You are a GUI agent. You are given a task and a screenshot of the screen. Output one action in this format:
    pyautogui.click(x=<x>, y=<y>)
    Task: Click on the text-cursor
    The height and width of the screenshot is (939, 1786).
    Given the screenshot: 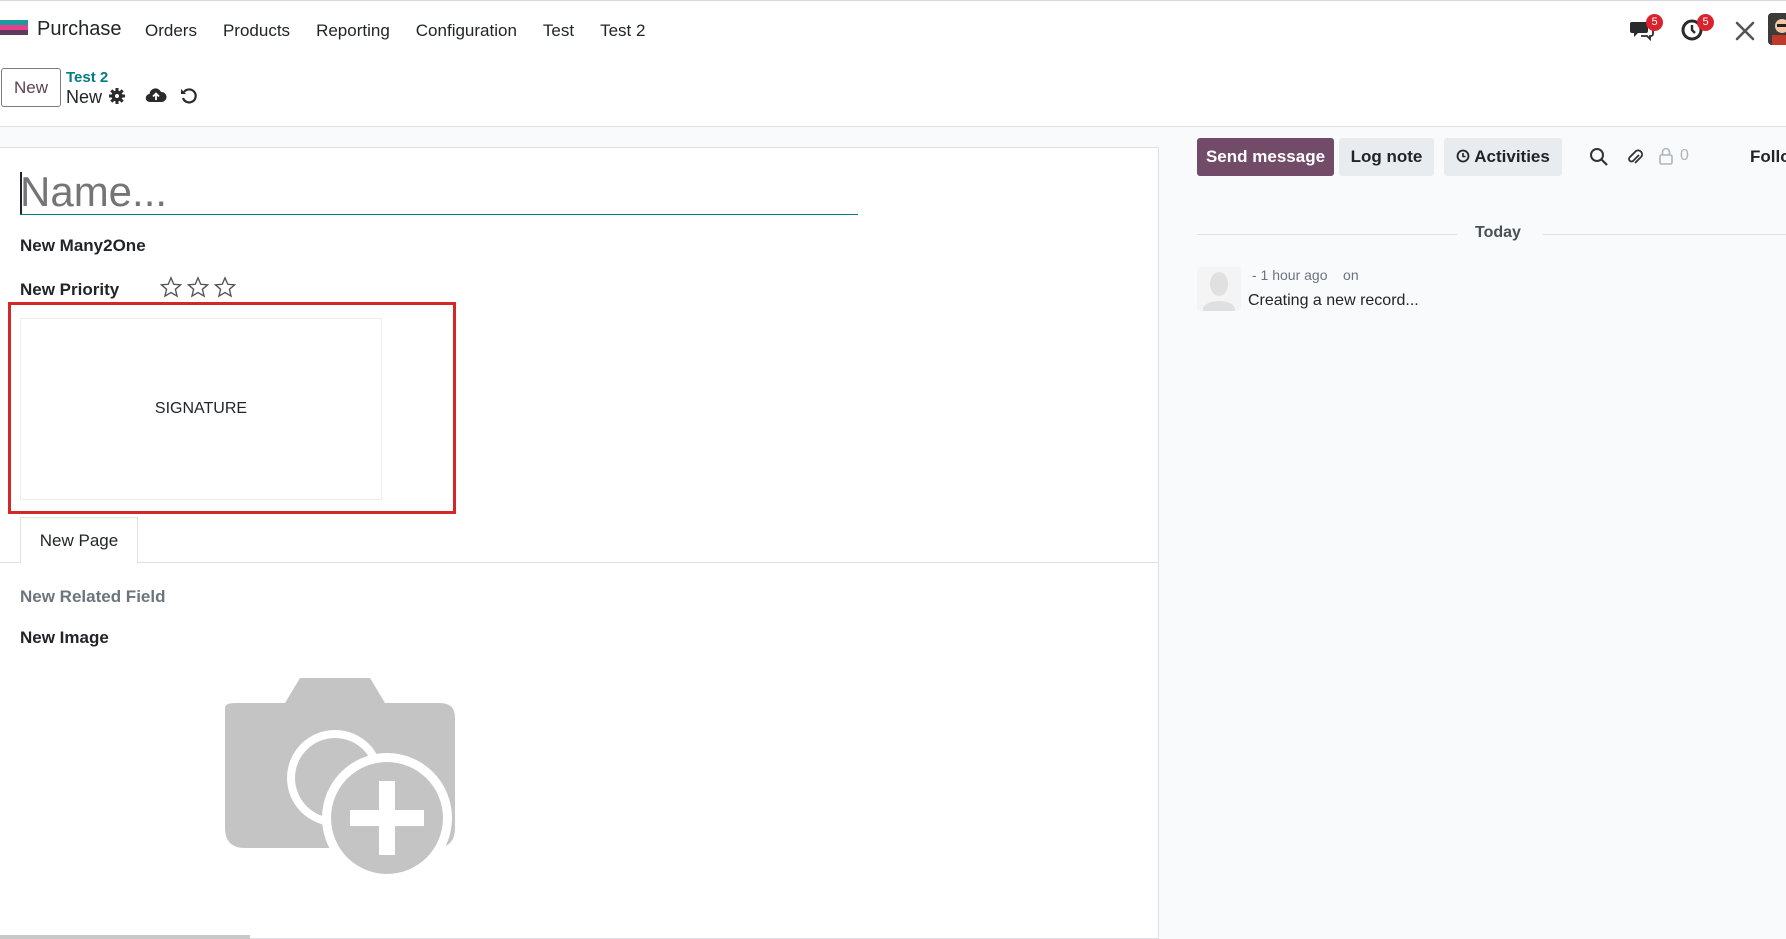 What is the action you would take?
    pyautogui.click(x=21, y=193)
    